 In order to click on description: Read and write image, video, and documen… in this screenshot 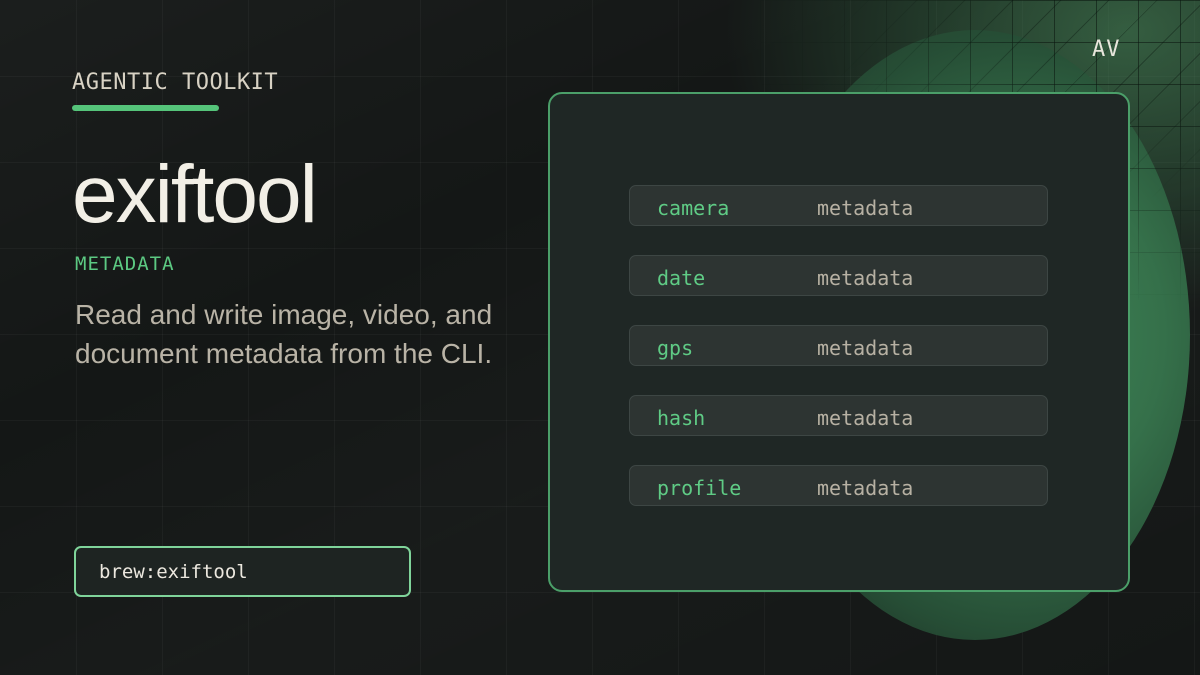, I will do `click(284, 334)`.